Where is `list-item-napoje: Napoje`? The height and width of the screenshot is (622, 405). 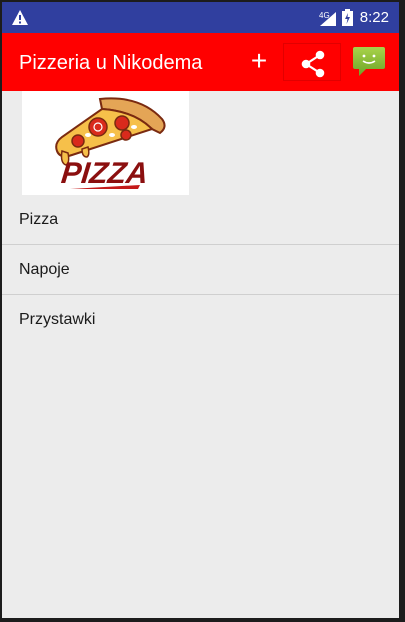 list-item-napoje: Napoje is located at coordinates (200, 270).